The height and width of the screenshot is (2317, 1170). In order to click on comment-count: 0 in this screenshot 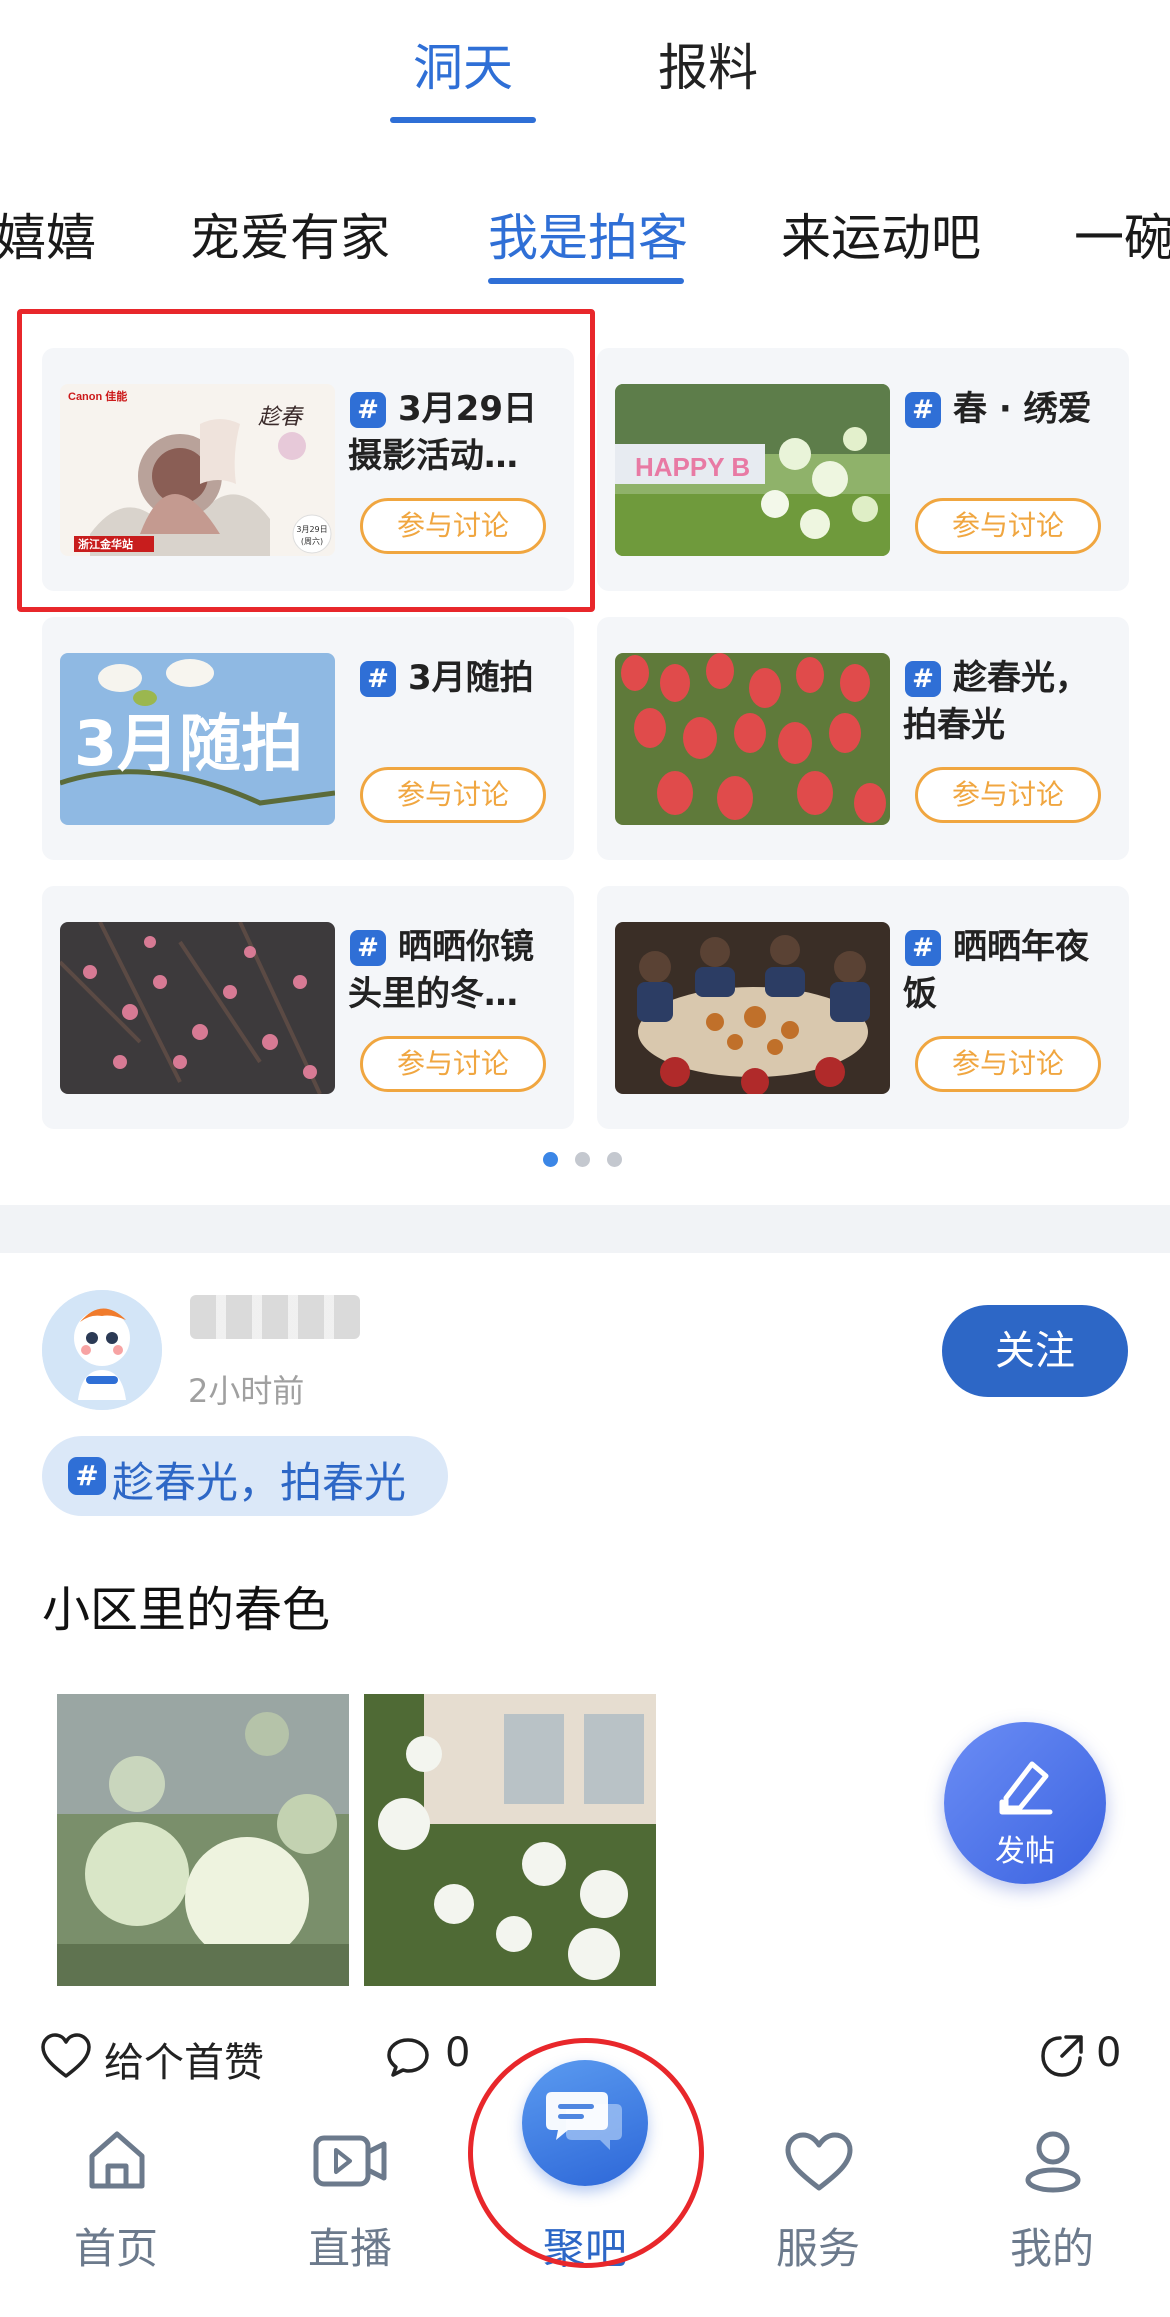, I will do `click(458, 2053)`.